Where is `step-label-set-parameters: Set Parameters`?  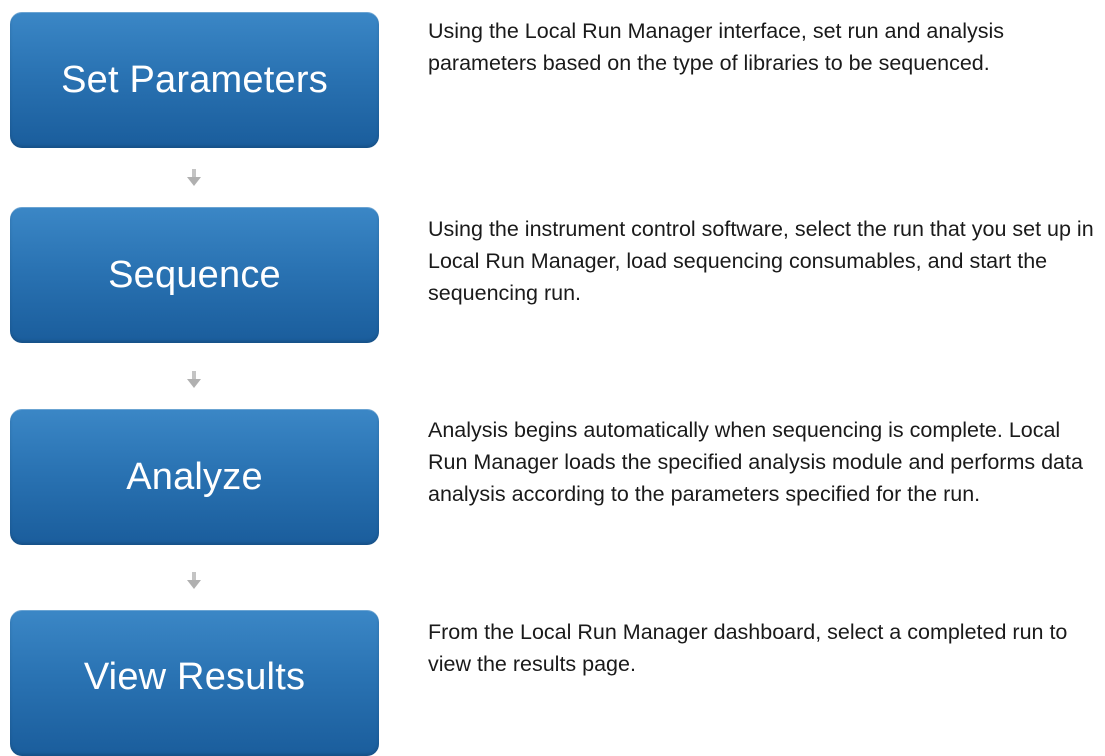 step-label-set-parameters: Set Parameters is located at coordinates (194, 79).